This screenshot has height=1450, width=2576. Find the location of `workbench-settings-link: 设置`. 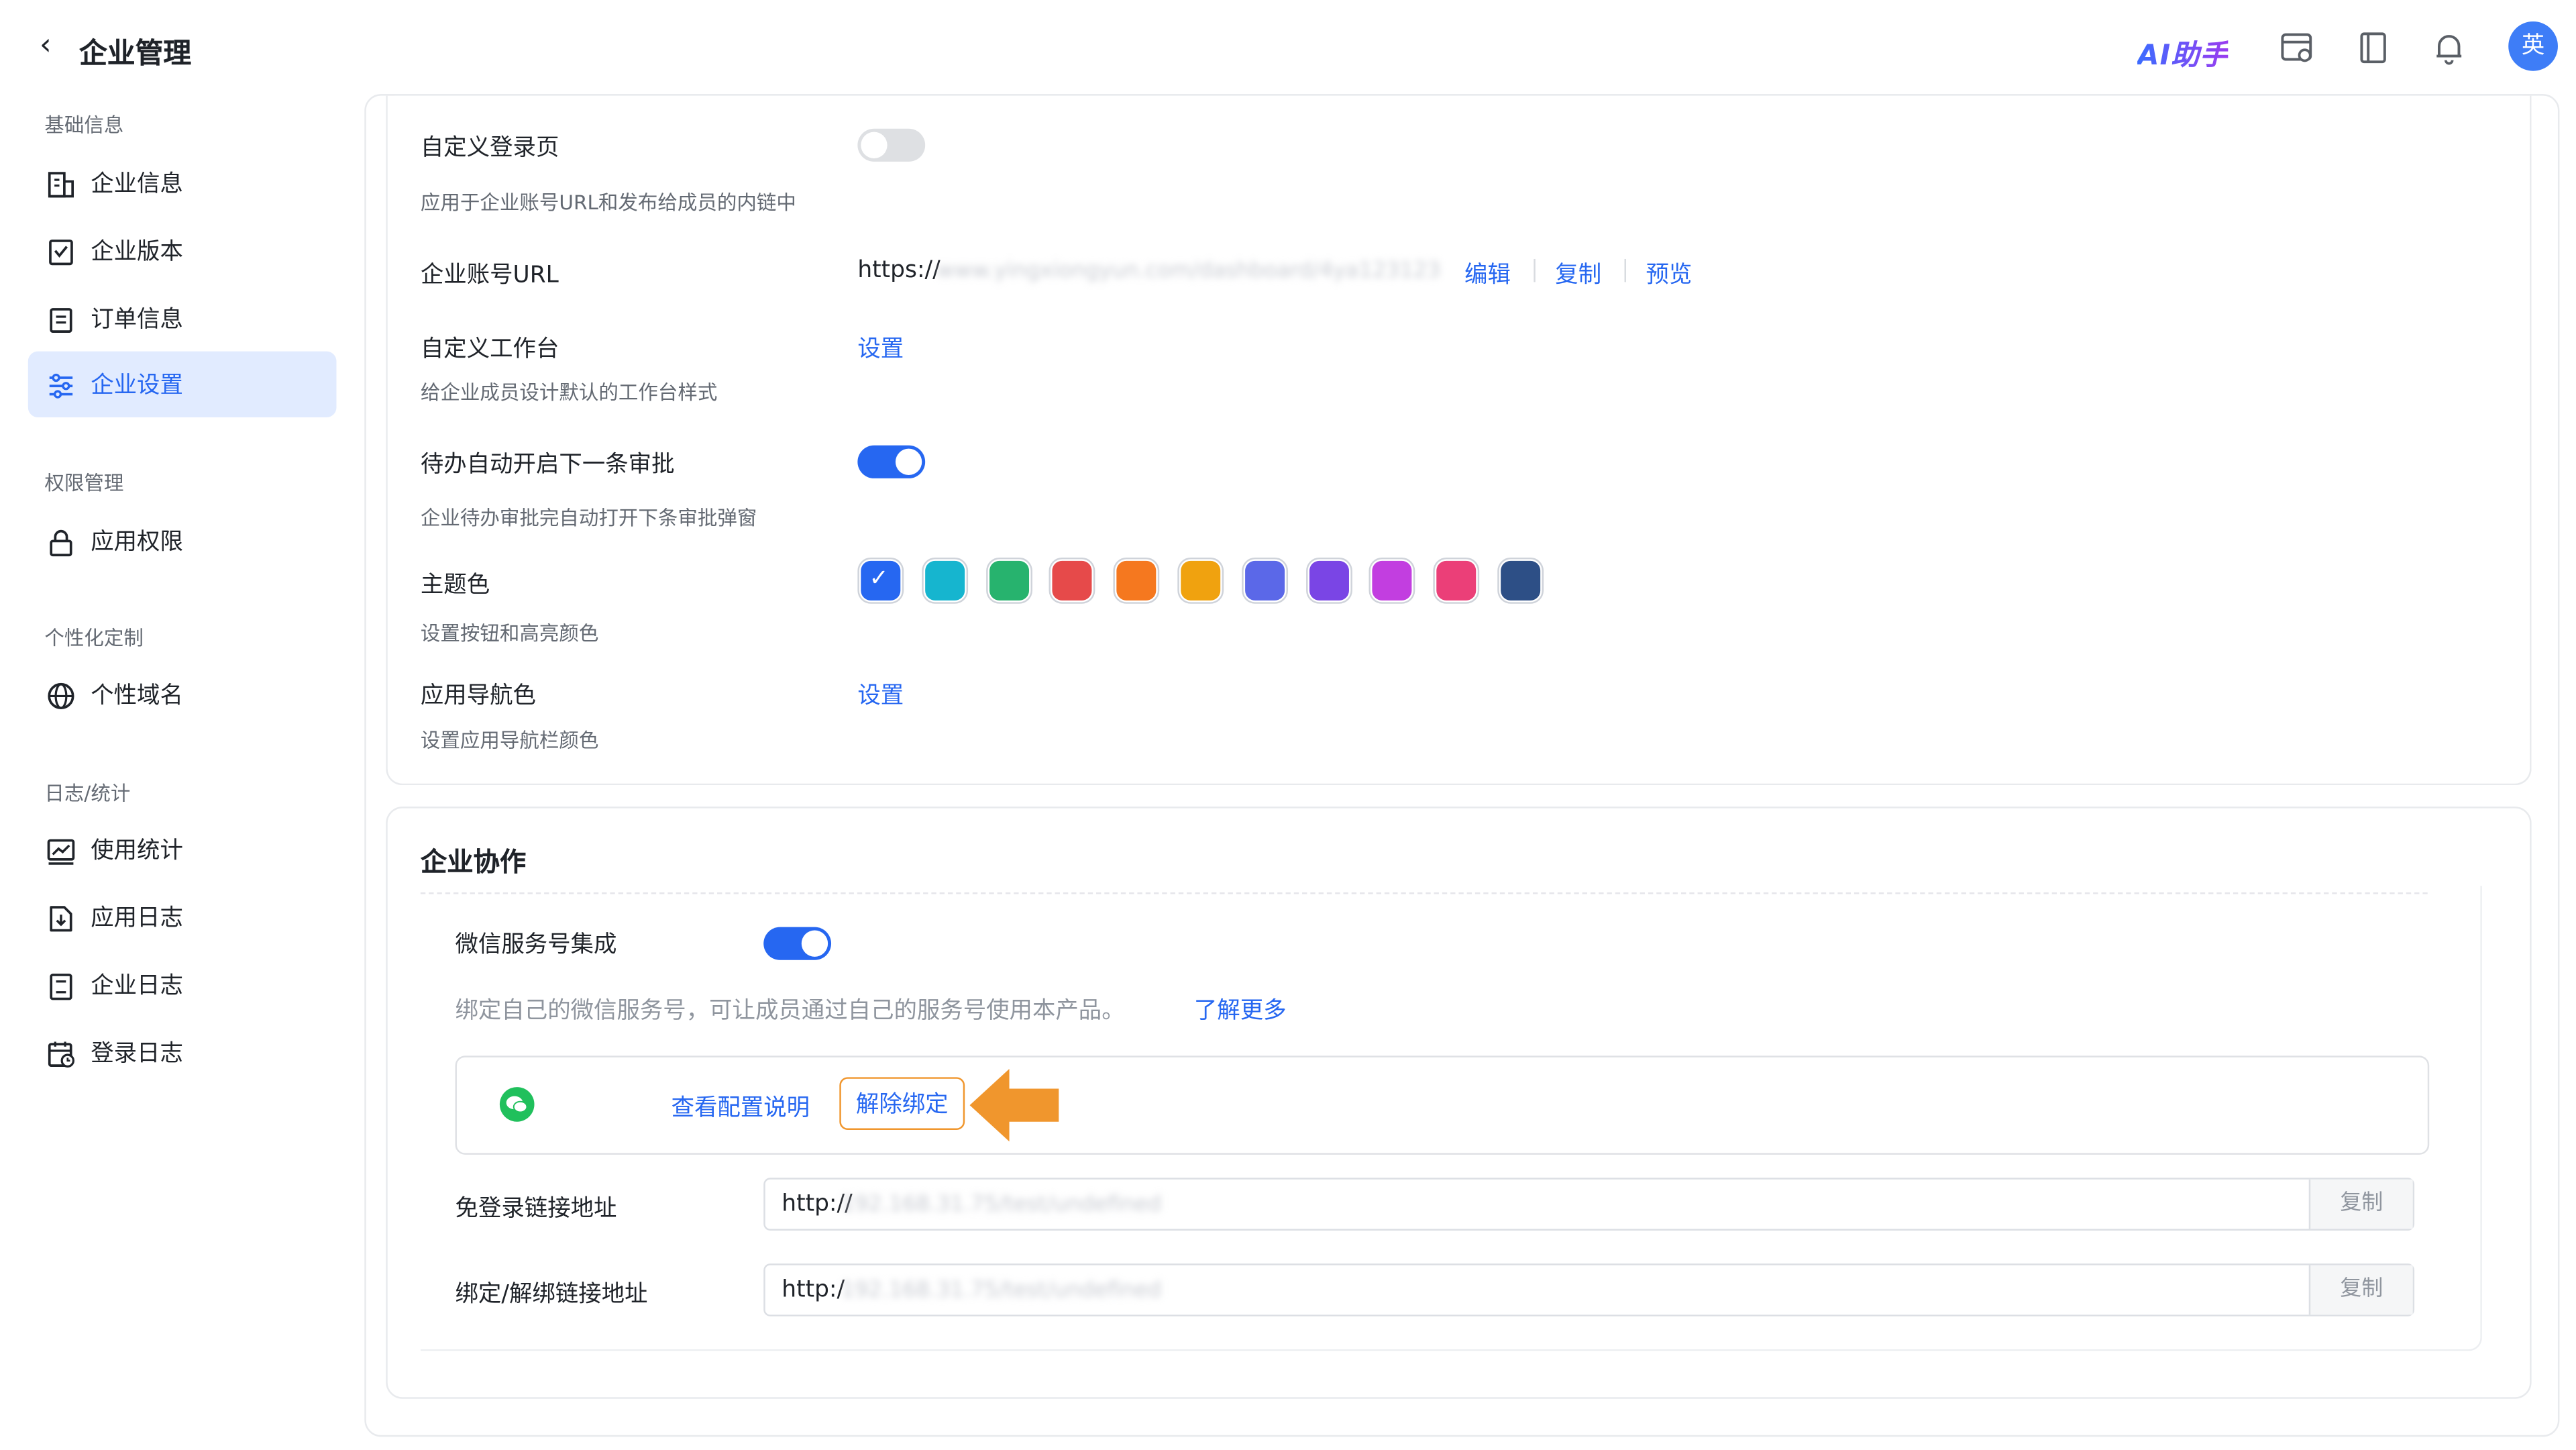

workbench-settings-link: 设置 is located at coordinates (880, 347).